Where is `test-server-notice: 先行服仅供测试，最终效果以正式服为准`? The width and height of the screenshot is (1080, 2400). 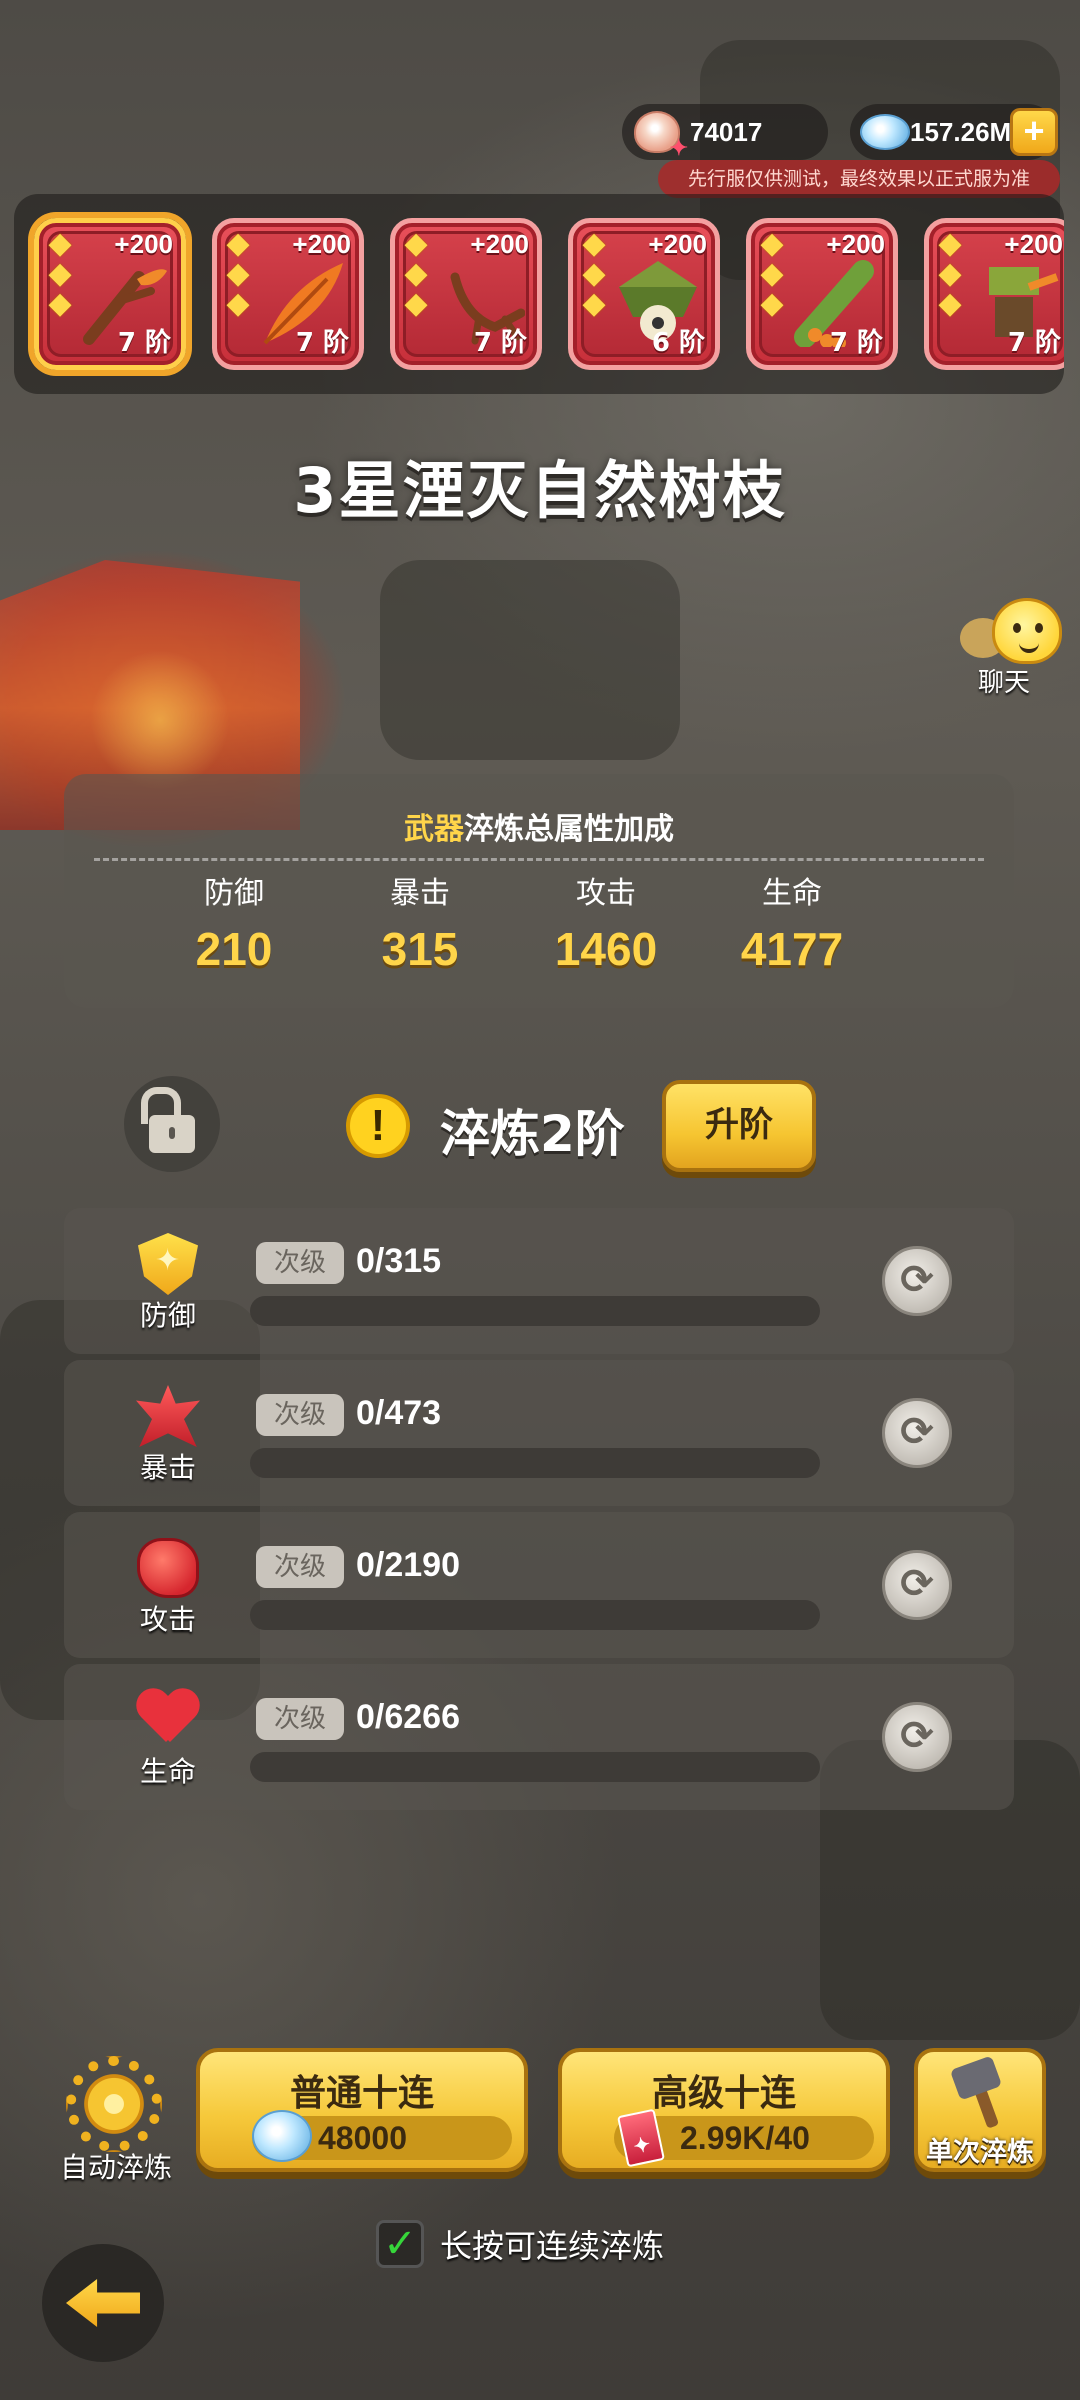
test-server-notice: 先行服仅供测试，最终效果以正式服为准 is located at coordinates (859, 179).